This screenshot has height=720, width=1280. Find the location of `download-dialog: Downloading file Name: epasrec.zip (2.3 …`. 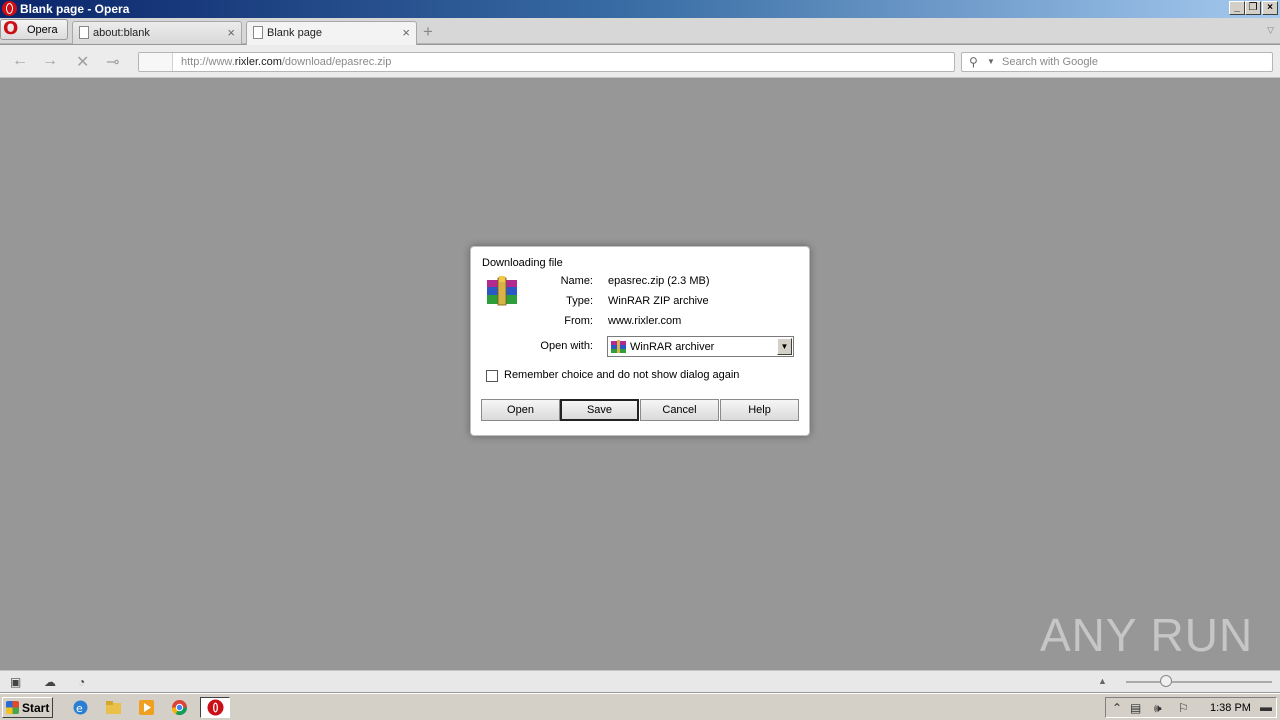

download-dialog: Downloading file Name: epasrec.zip (2.3 … is located at coordinates (640, 341).